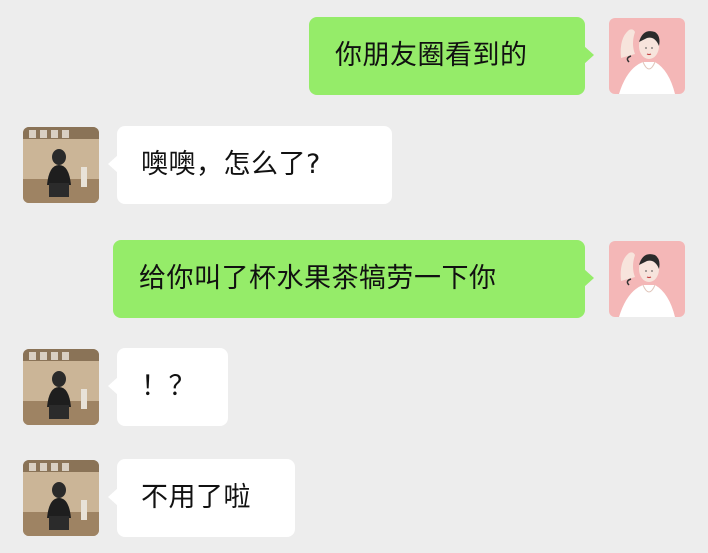 The width and height of the screenshot is (708, 553). I want to click on message-bubble-other: 噢噢，怎么了?, so click(250, 165).